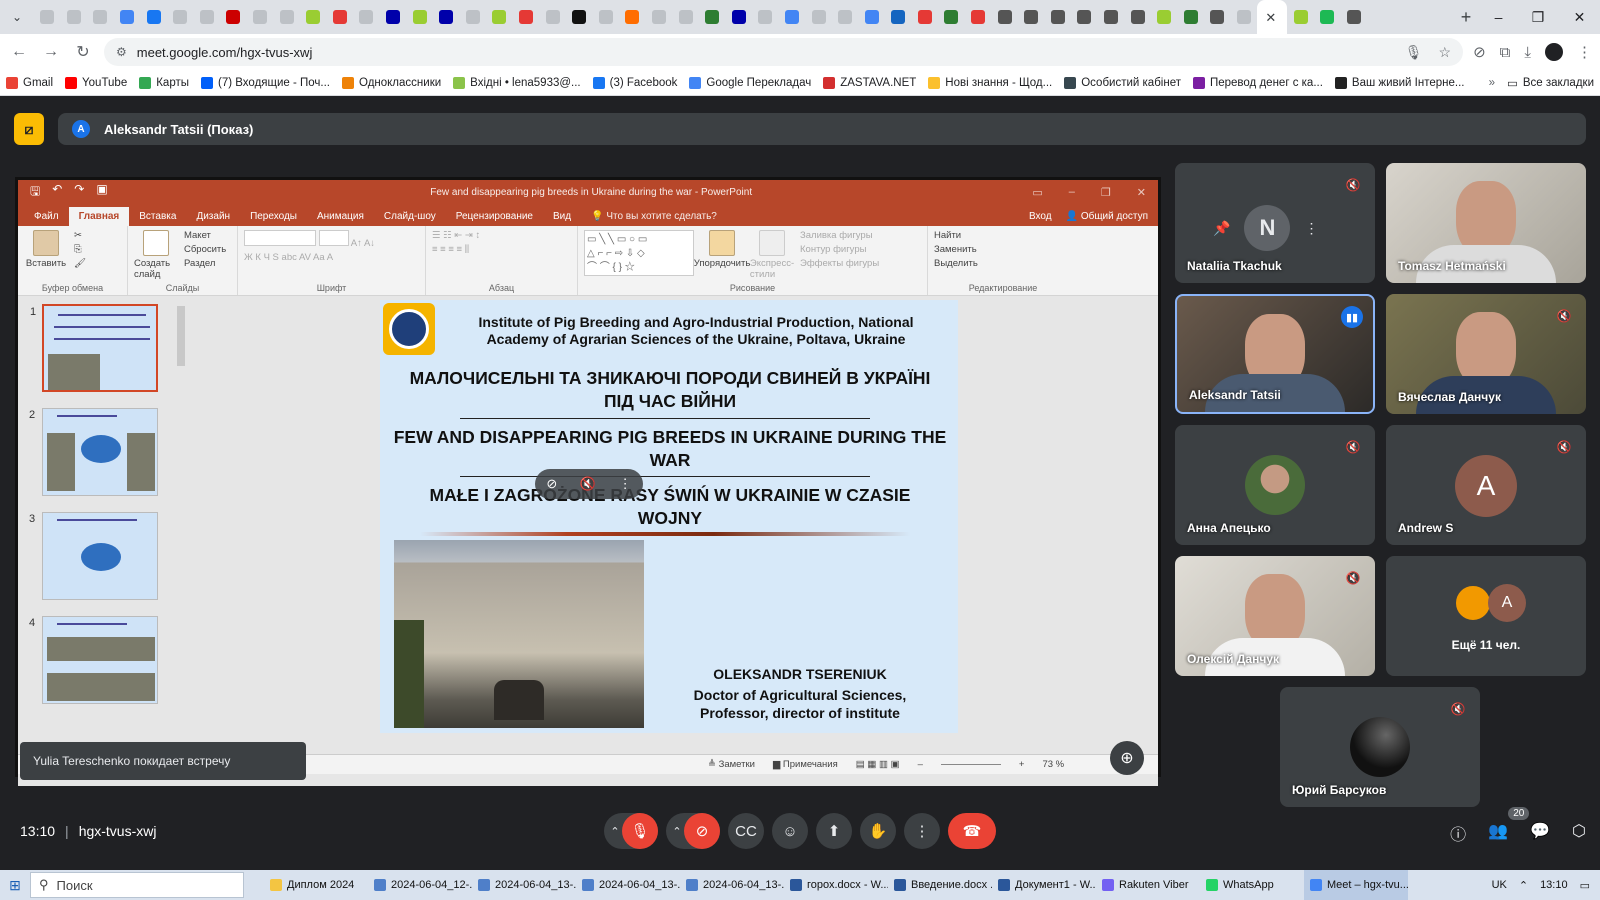 This screenshot has height=900, width=1600. Describe the element at coordinates (1579, 833) in the screenshot. I see `activities-icon: ⬡` at that location.